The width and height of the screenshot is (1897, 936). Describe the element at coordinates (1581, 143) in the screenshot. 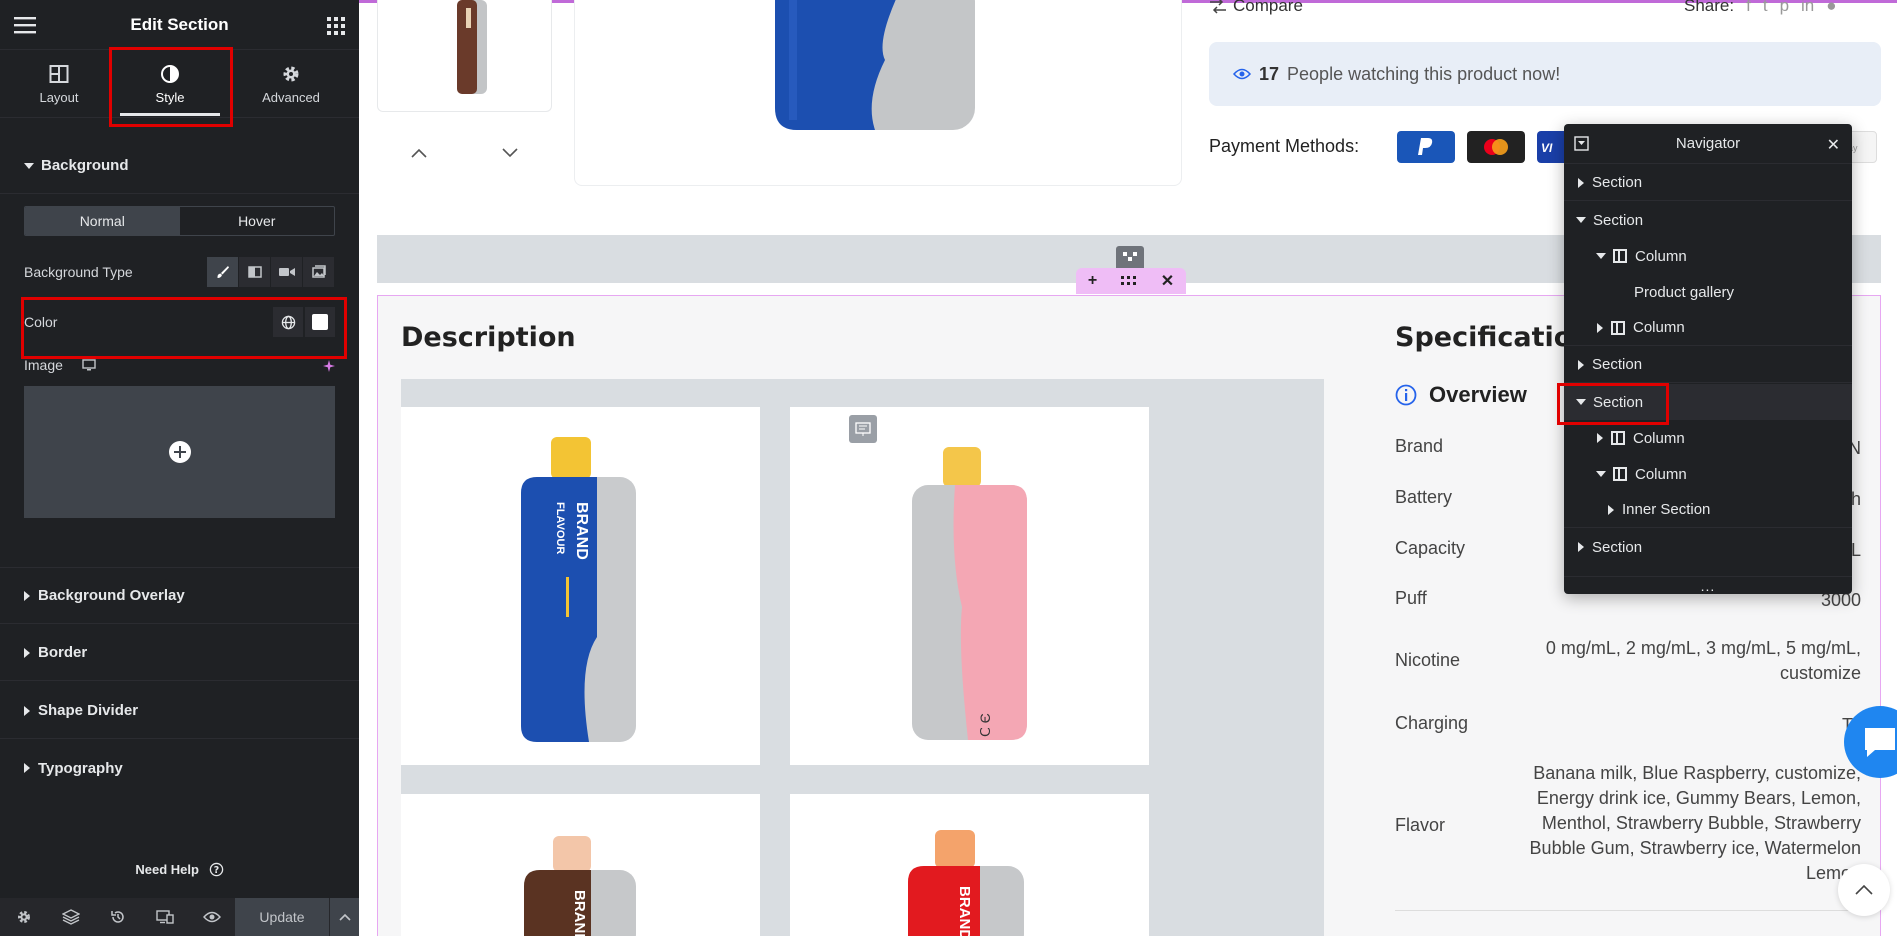

I see `collapse-all-icon` at that location.